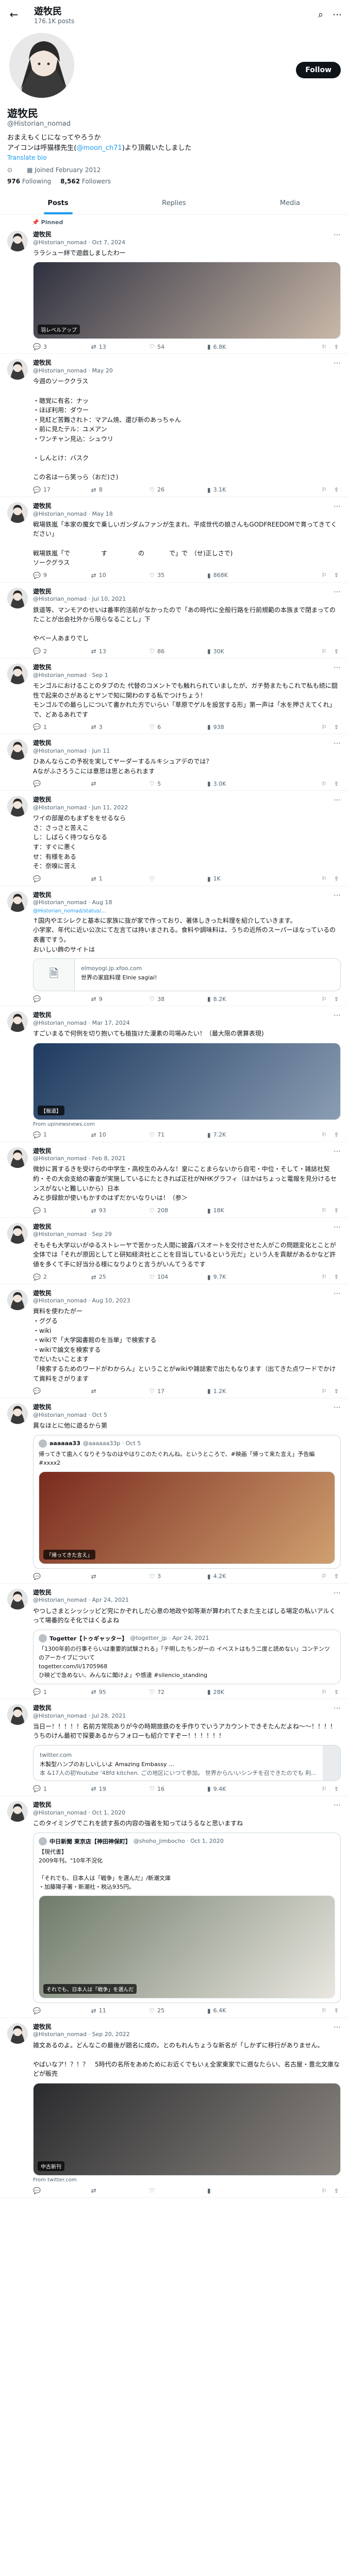  Describe the element at coordinates (236, 490) in the screenshot. I see `views-button: ▮ 3.1K` at that location.